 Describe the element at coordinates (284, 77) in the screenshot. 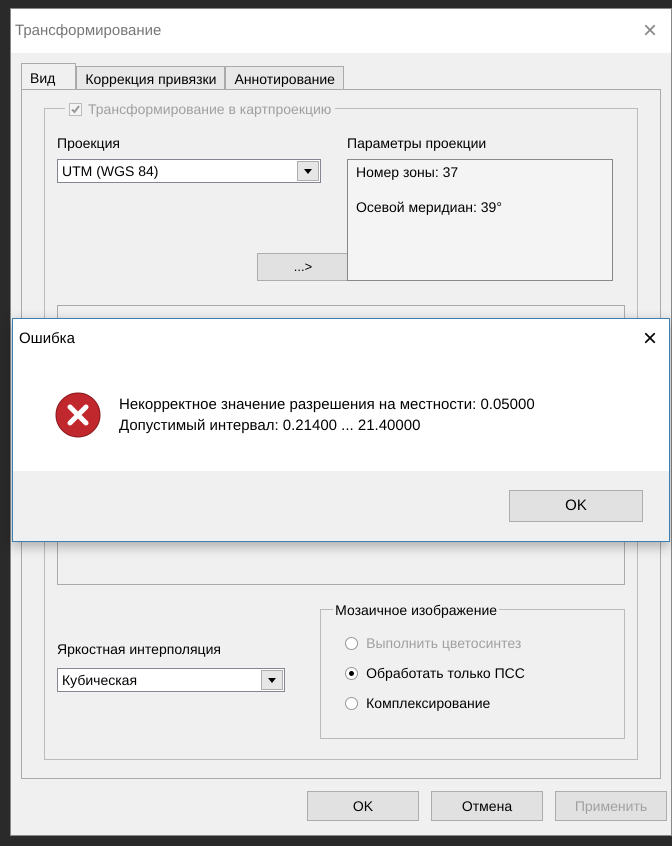

I see `tab: Аннотирование` at that location.